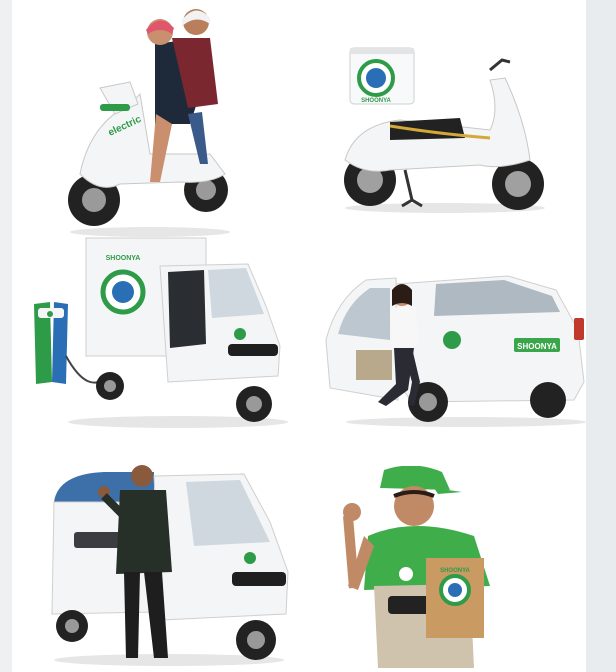 The height and width of the screenshot is (672, 616). What do you see at coordinates (6, 336) in the screenshot?
I see `left-margin` at bounding box center [6, 336].